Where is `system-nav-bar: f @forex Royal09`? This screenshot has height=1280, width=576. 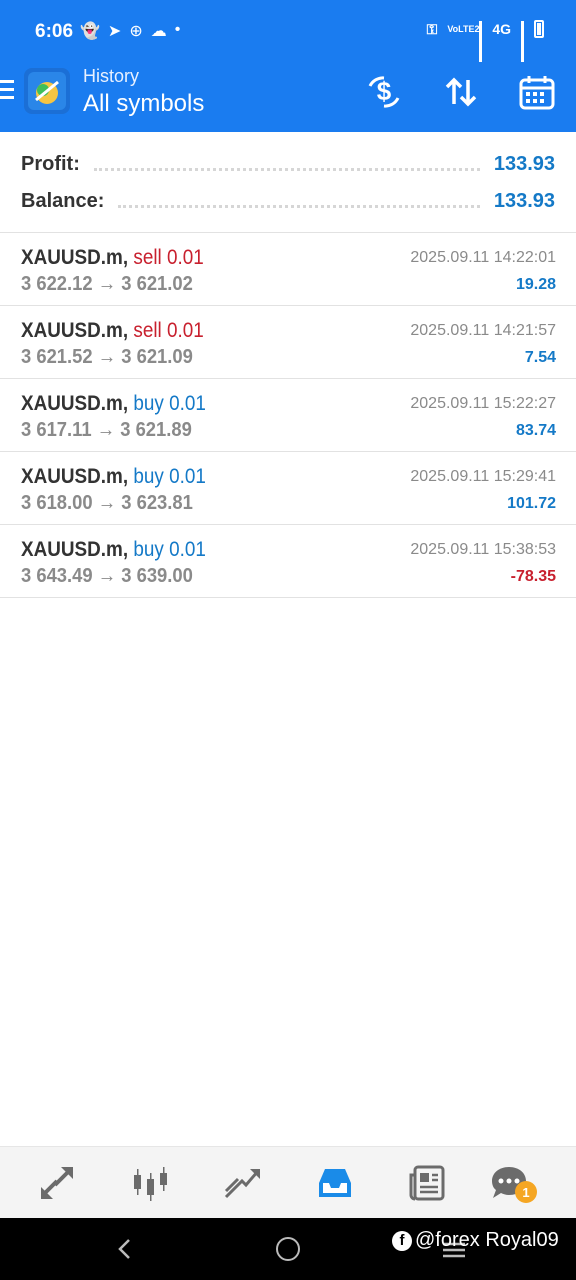 system-nav-bar: f @forex Royal09 is located at coordinates (288, 1249).